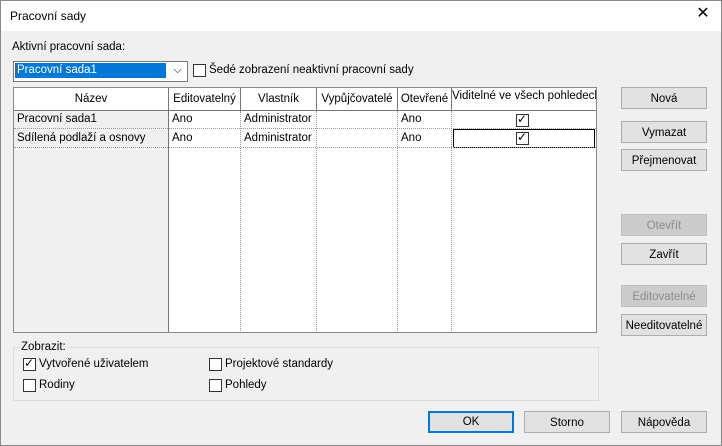 This screenshot has height=446, width=722. What do you see at coordinates (177, 71) in the screenshot?
I see `chevron-down-icon: ⌵` at bounding box center [177, 71].